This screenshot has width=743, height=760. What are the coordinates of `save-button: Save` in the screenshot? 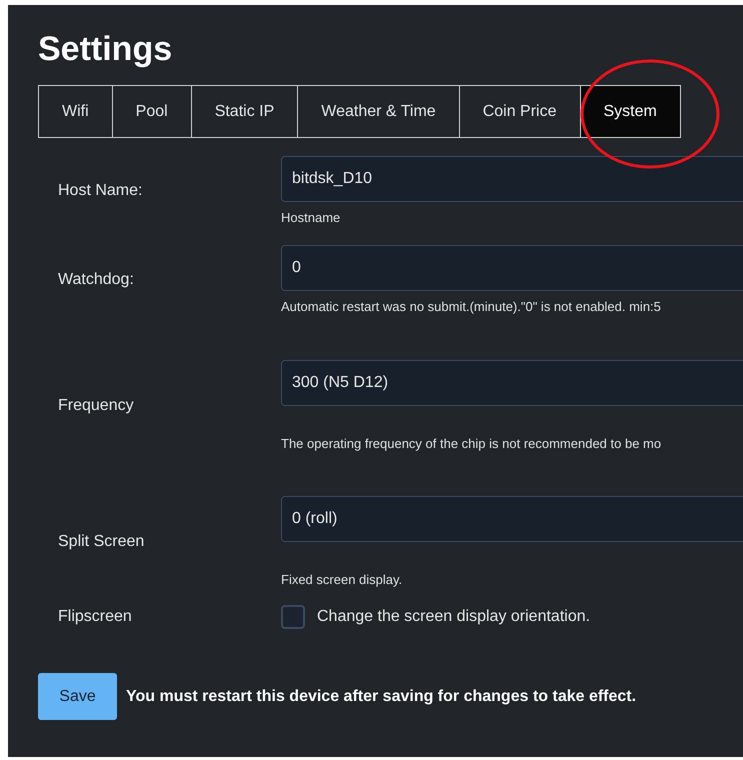 It's located at (77, 696).